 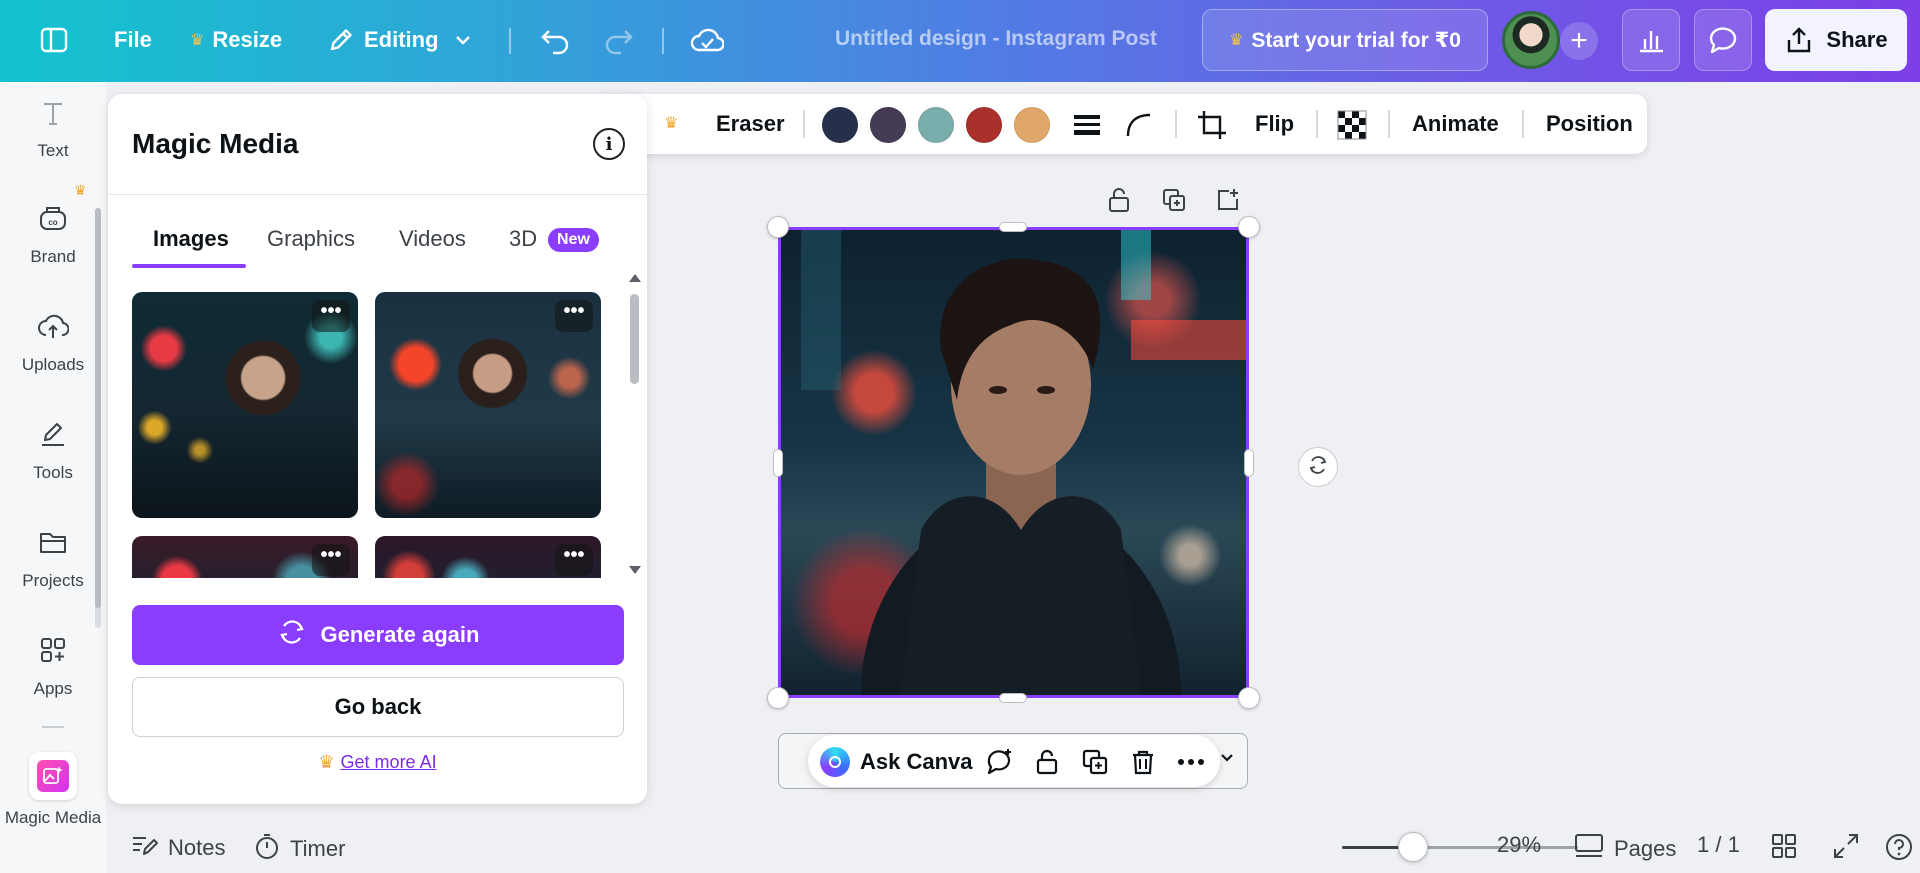 I want to click on comments-button, so click(x=1723, y=40).